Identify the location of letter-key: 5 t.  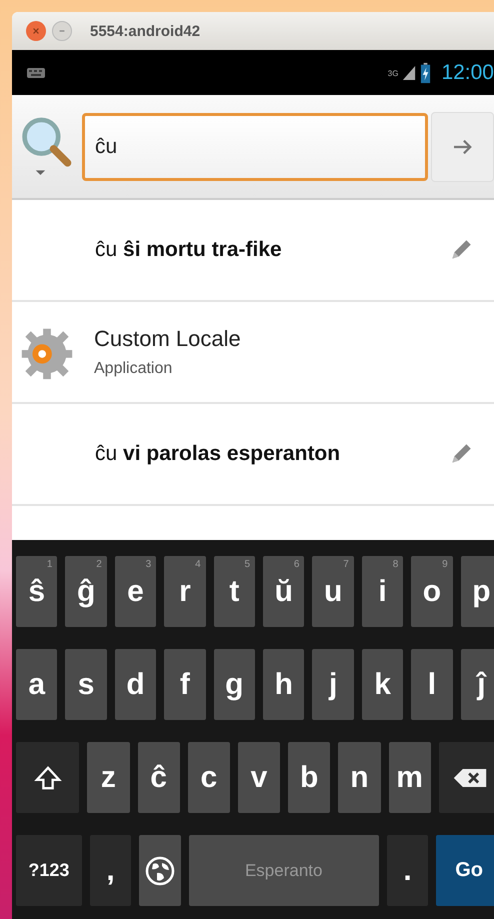
(235, 591).